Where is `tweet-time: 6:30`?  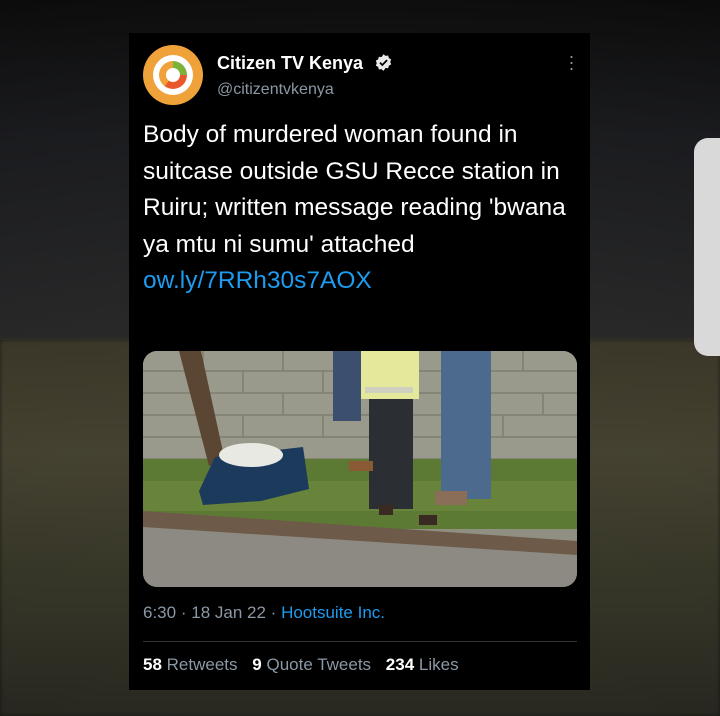 tweet-time: 6:30 is located at coordinates (159, 612).